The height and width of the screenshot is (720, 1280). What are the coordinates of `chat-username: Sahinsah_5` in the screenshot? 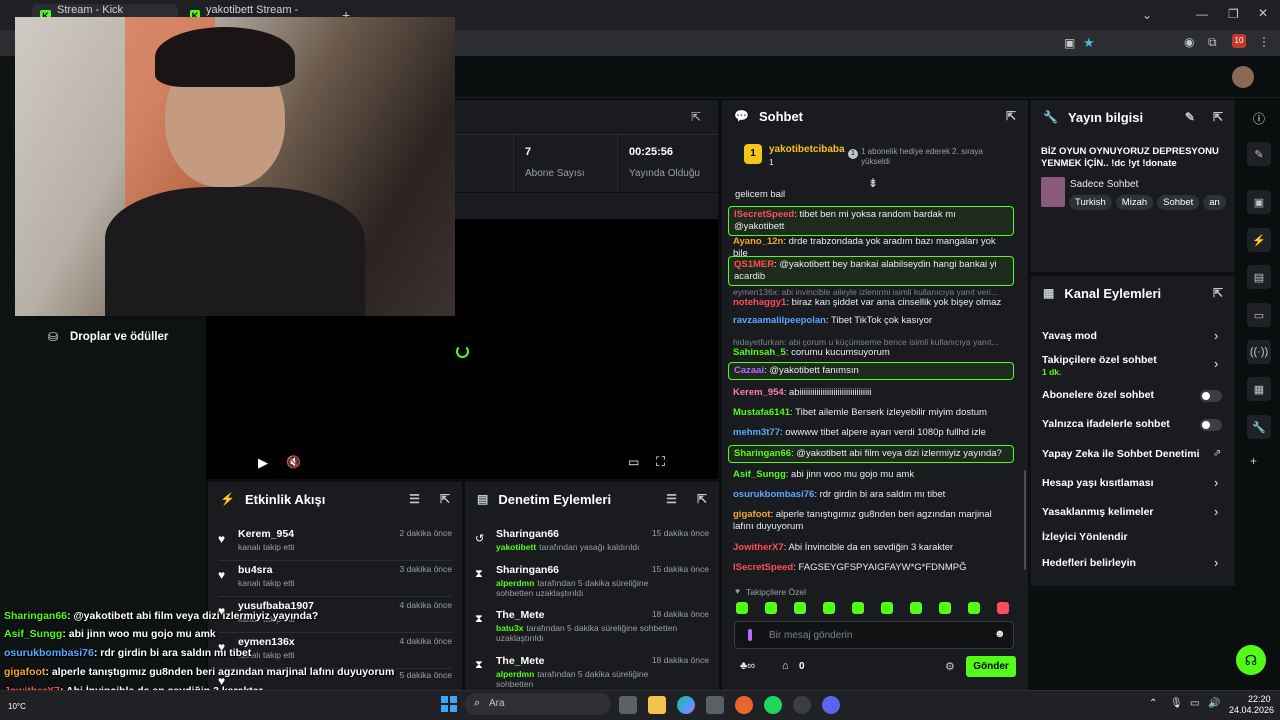 It's located at (759, 352).